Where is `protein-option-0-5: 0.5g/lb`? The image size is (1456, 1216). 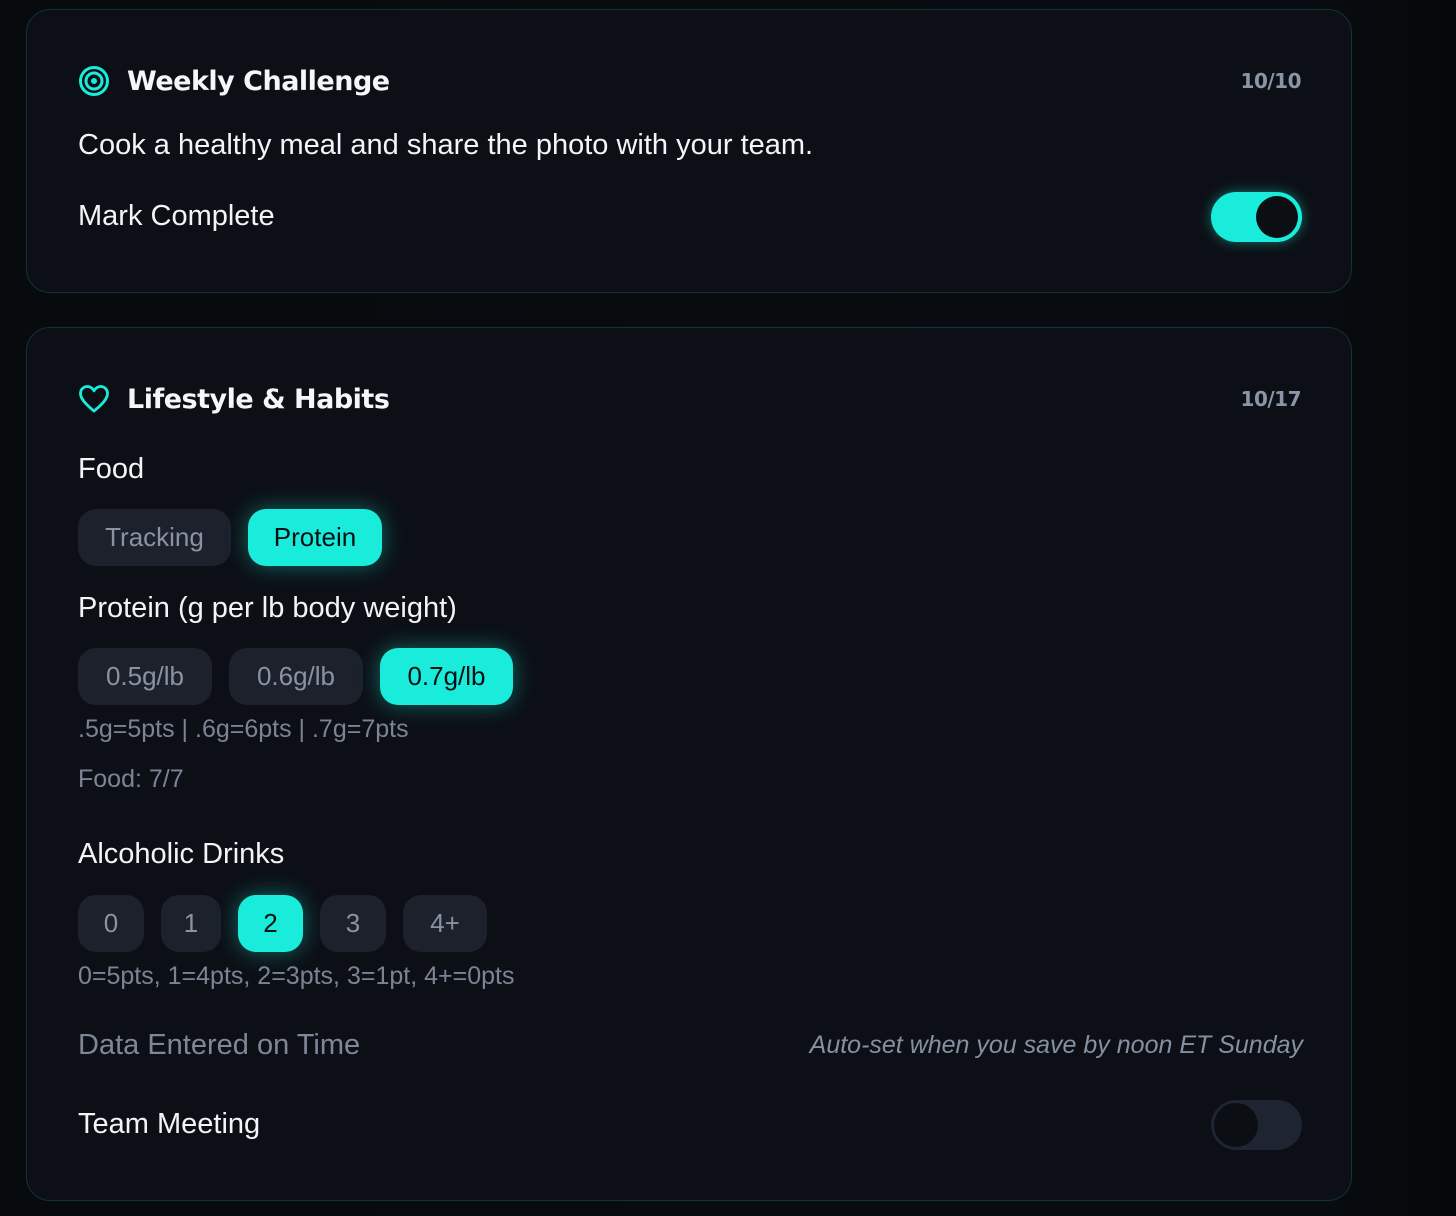
protein-option-0-5: 0.5g/lb is located at coordinates (145, 676).